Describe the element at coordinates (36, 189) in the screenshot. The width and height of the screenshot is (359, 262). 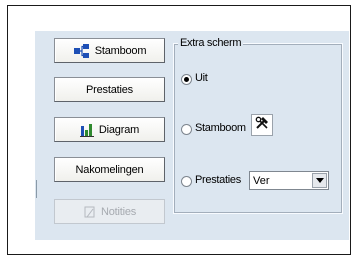
I see `gutter-divider` at that location.